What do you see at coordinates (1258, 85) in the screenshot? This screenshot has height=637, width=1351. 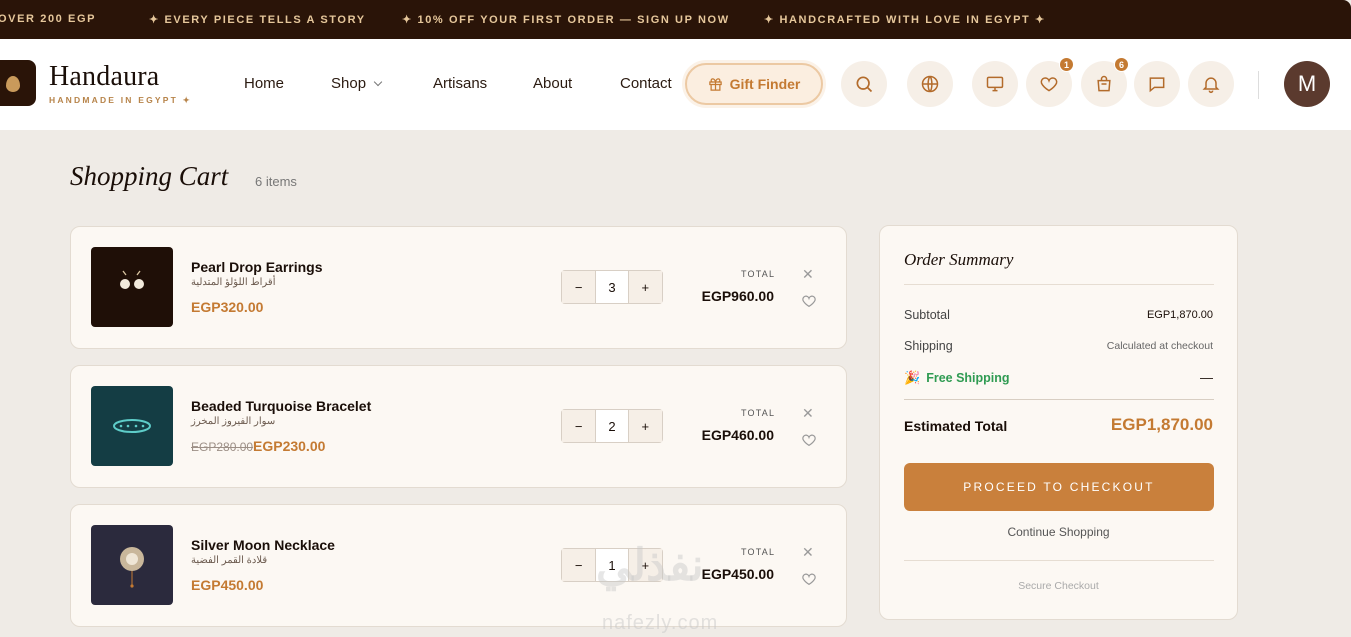 I see `header-divider` at bounding box center [1258, 85].